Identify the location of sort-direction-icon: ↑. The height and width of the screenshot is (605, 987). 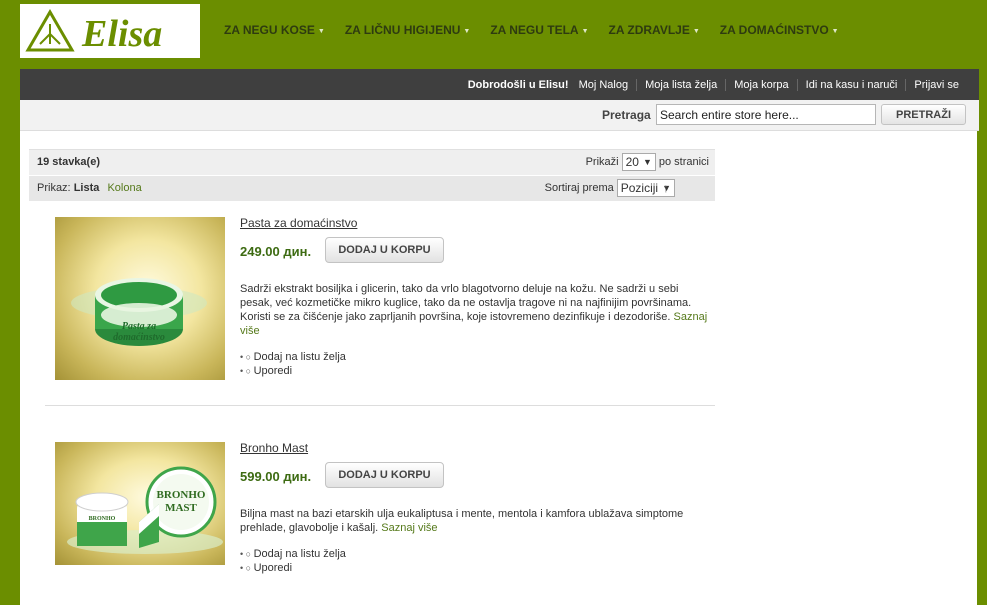
(666, 188).